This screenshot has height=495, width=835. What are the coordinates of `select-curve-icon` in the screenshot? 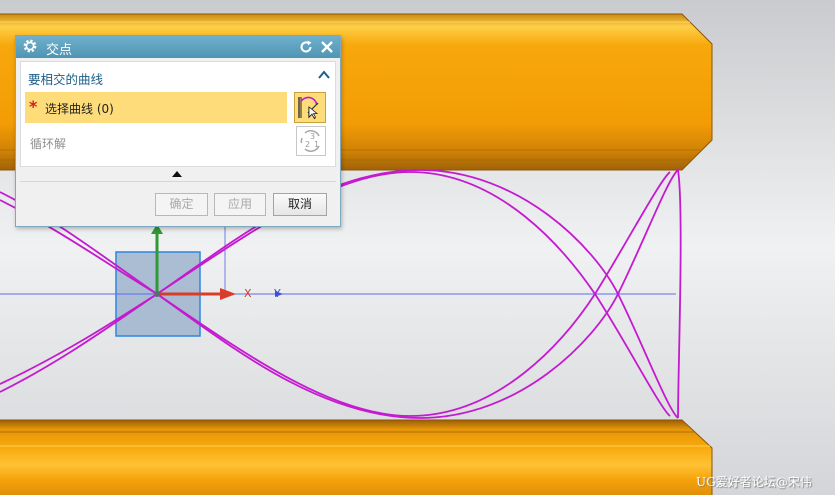 It's located at (308, 108).